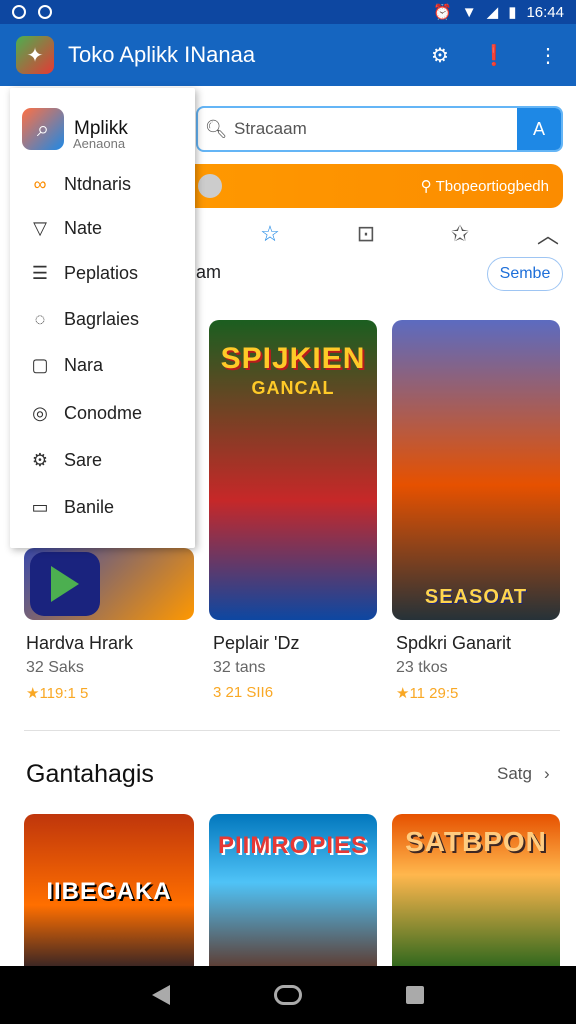 The height and width of the screenshot is (1024, 576). What do you see at coordinates (293, 470) in the screenshot?
I see `card-thumbnail: SPIJKIEN GANCAL` at bounding box center [293, 470].